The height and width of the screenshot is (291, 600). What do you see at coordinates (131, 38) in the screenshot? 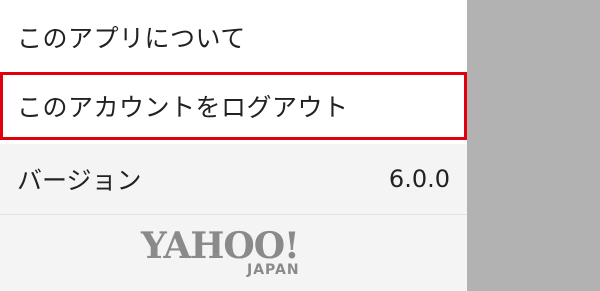
I see `about-app-label: このアプリについて` at bounding box center [131, 38].